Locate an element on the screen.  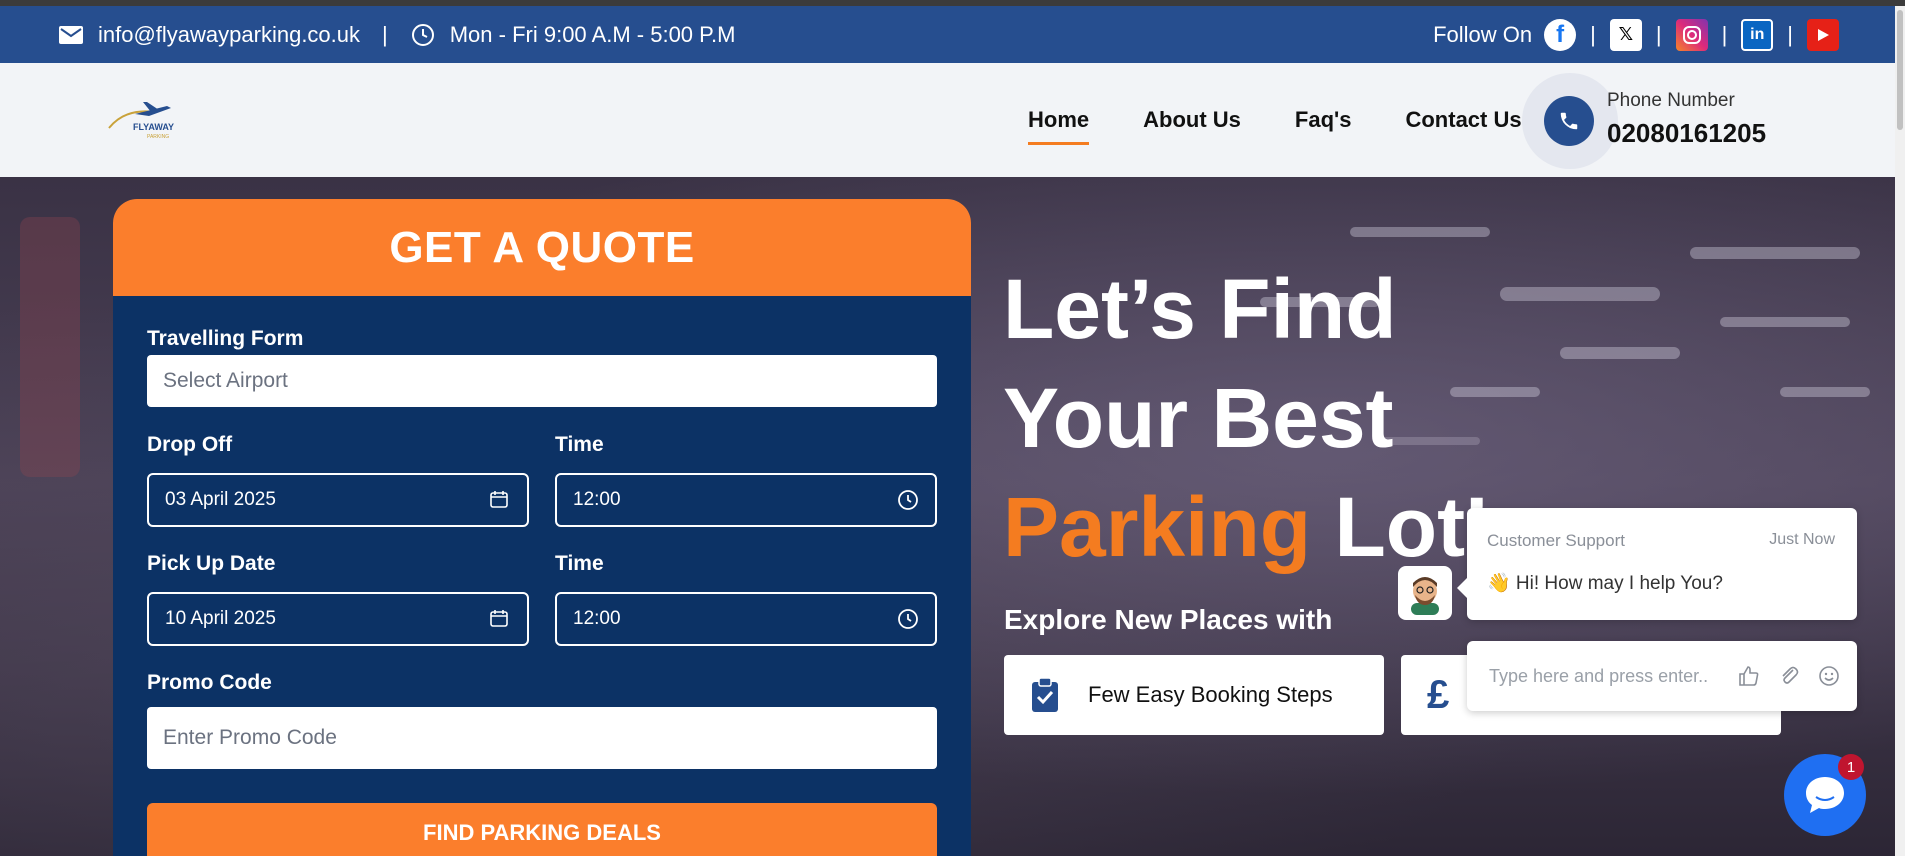
pickup-date-input: 10 April 2025 is located at coordinates (338, 619).